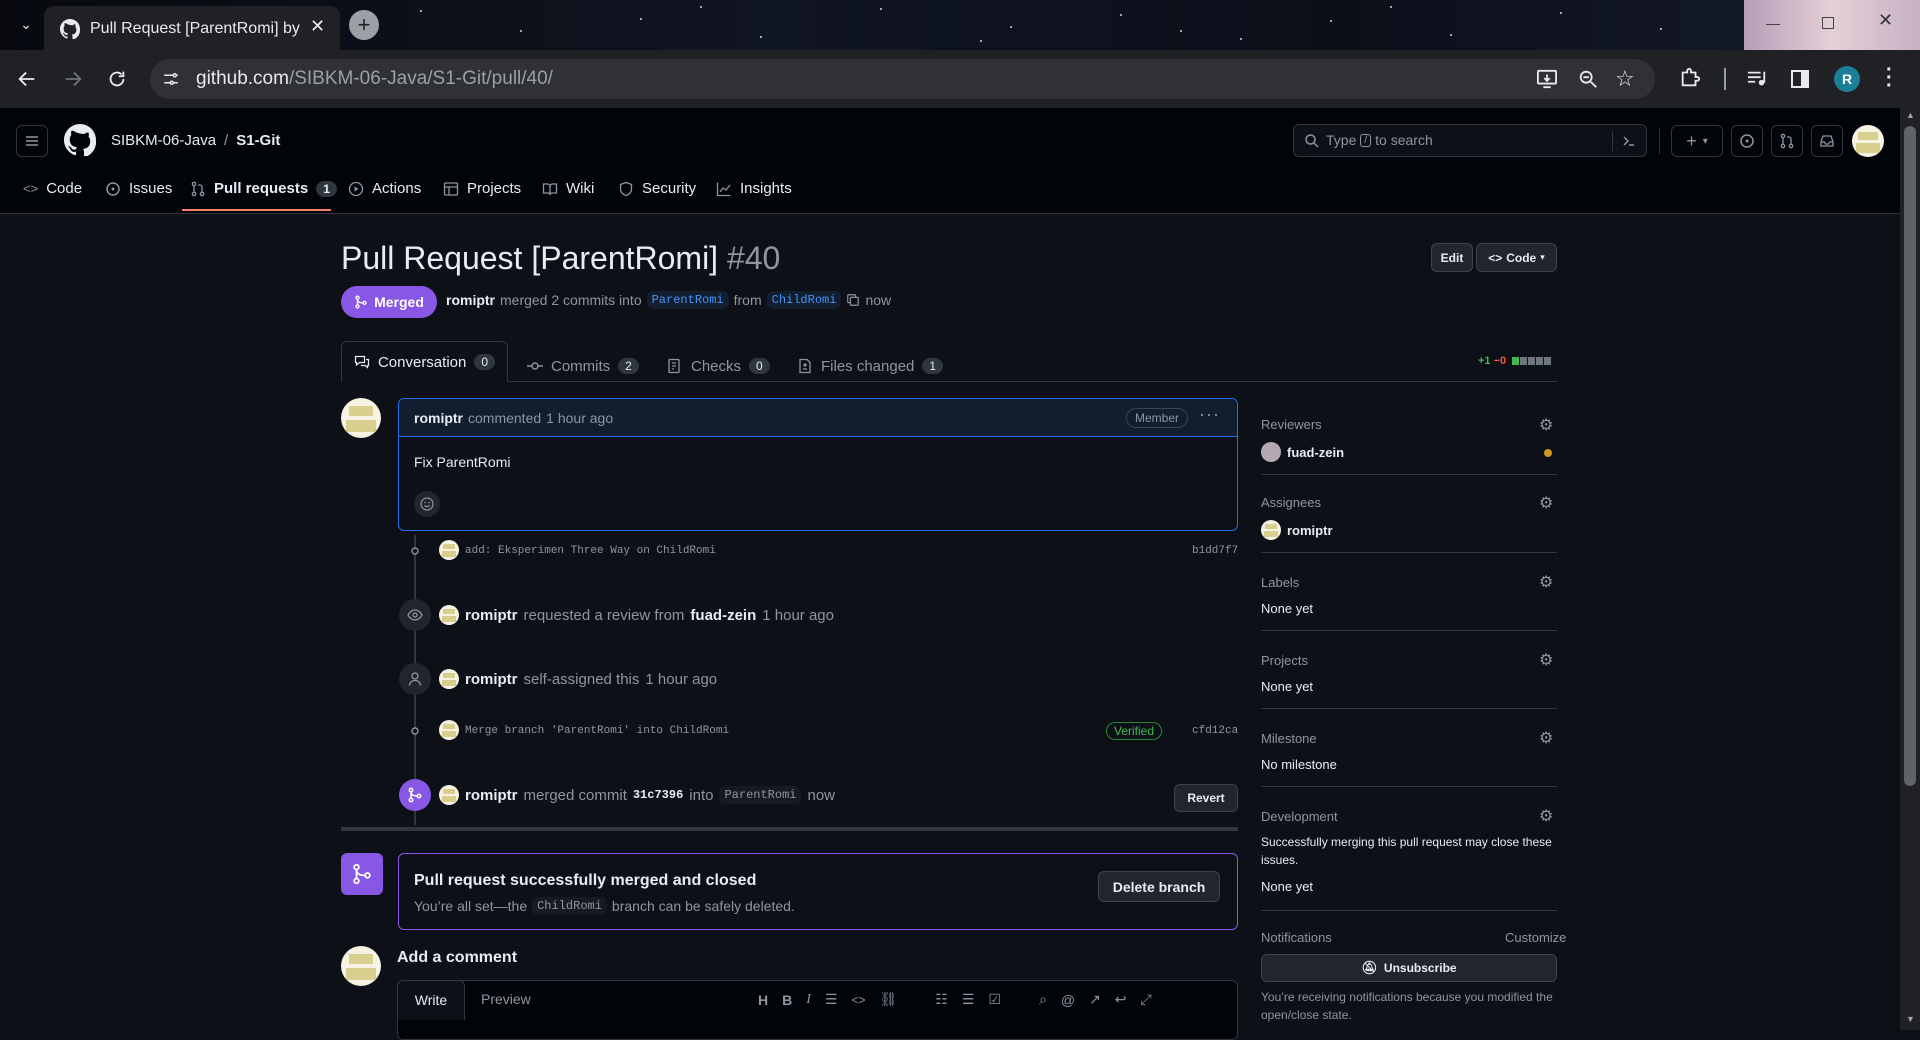  What do you see at coordinates (1629, 141) in the screenshot?
I see `command-palette-icon` at bounding box center [1629, 141].